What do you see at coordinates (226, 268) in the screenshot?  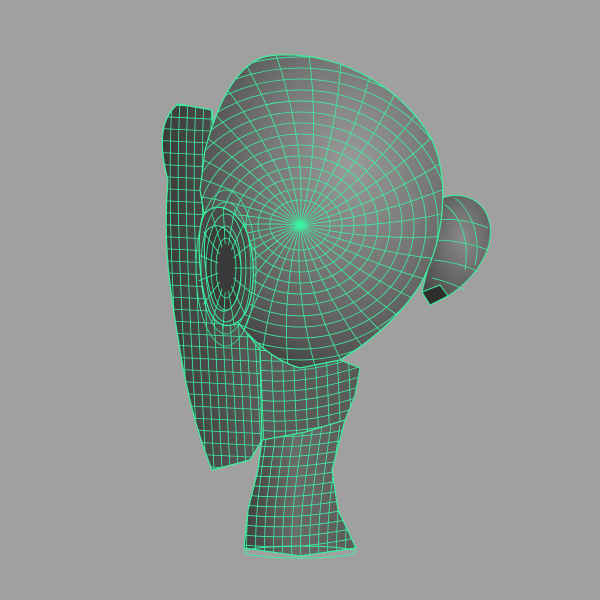 I see `front-ear` at bounding box center [226, 268].